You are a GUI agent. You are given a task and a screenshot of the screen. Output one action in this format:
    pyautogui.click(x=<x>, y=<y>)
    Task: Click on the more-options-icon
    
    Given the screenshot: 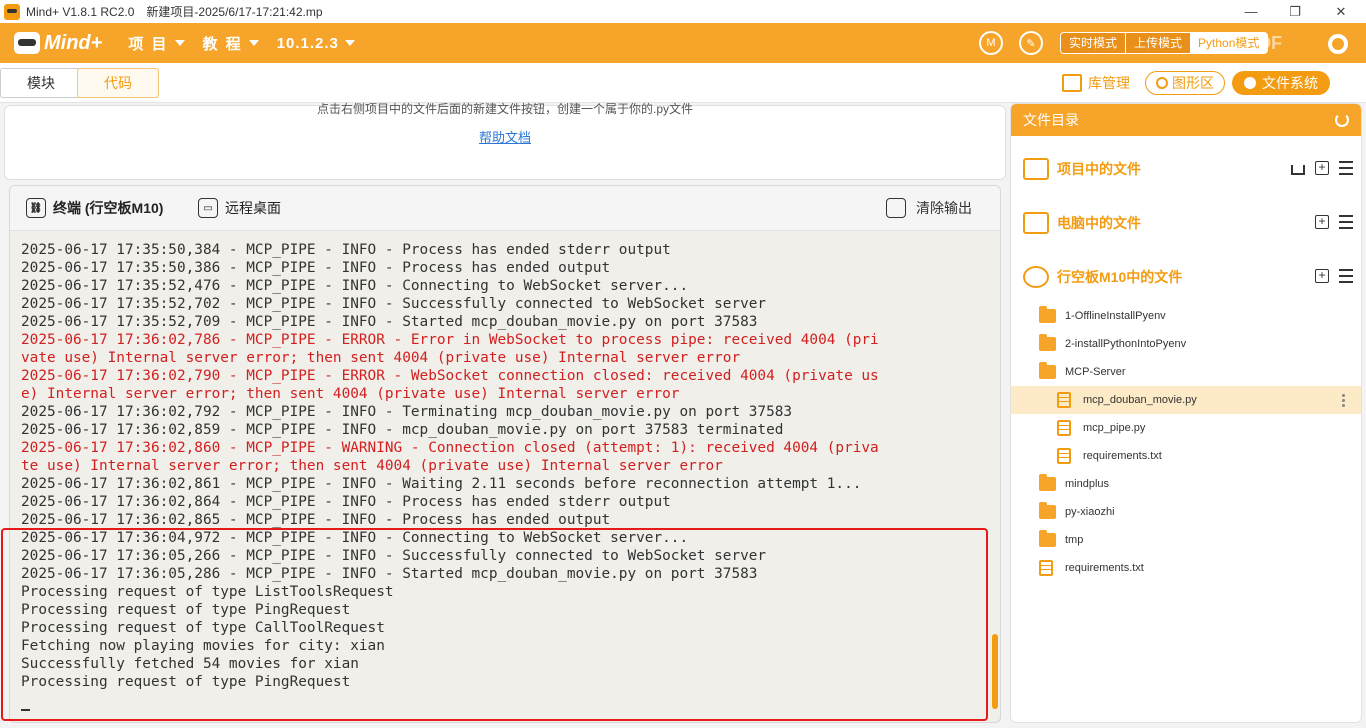 What is the action you would take?
    pyautogui.click(x=1343, y=400)
    